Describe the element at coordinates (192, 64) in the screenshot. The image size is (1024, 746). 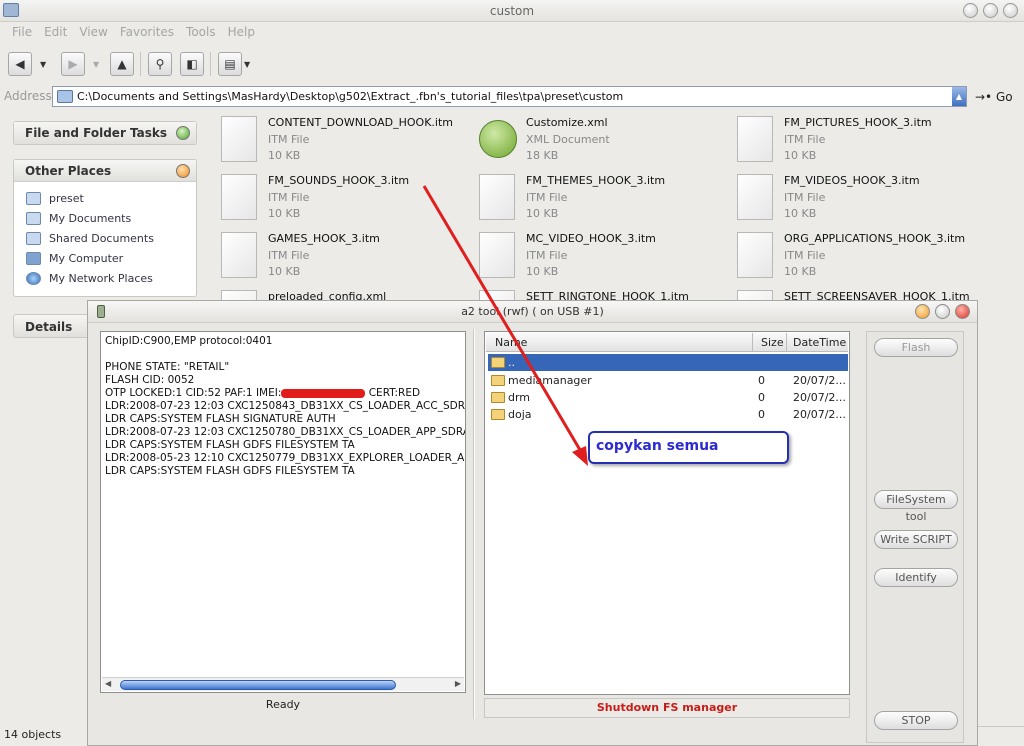
I see `folders-button: ◧` at that location.